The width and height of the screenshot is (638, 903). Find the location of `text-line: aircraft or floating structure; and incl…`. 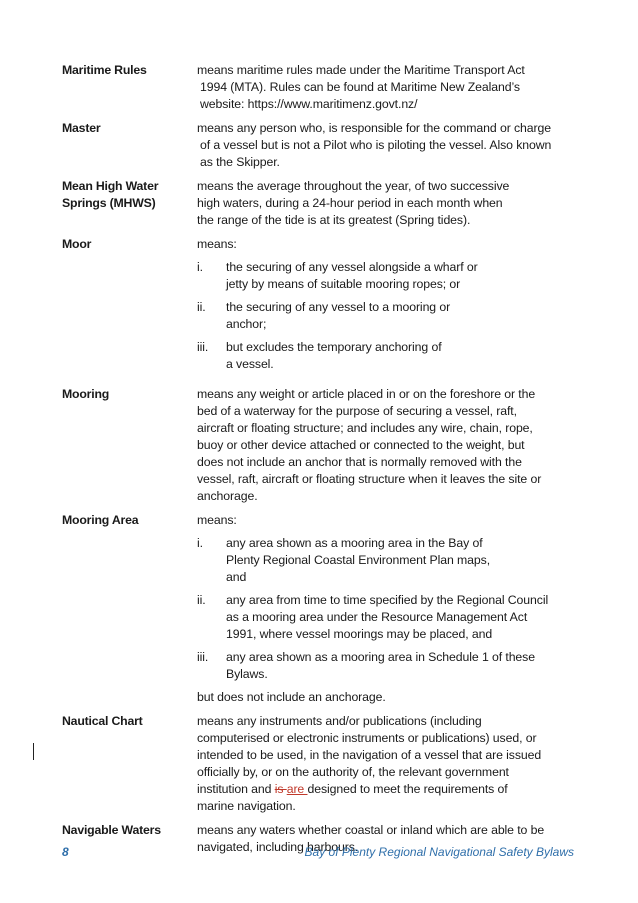

text-line: aircraft or floating structure; and incl… is located at coordinates (365, 428).